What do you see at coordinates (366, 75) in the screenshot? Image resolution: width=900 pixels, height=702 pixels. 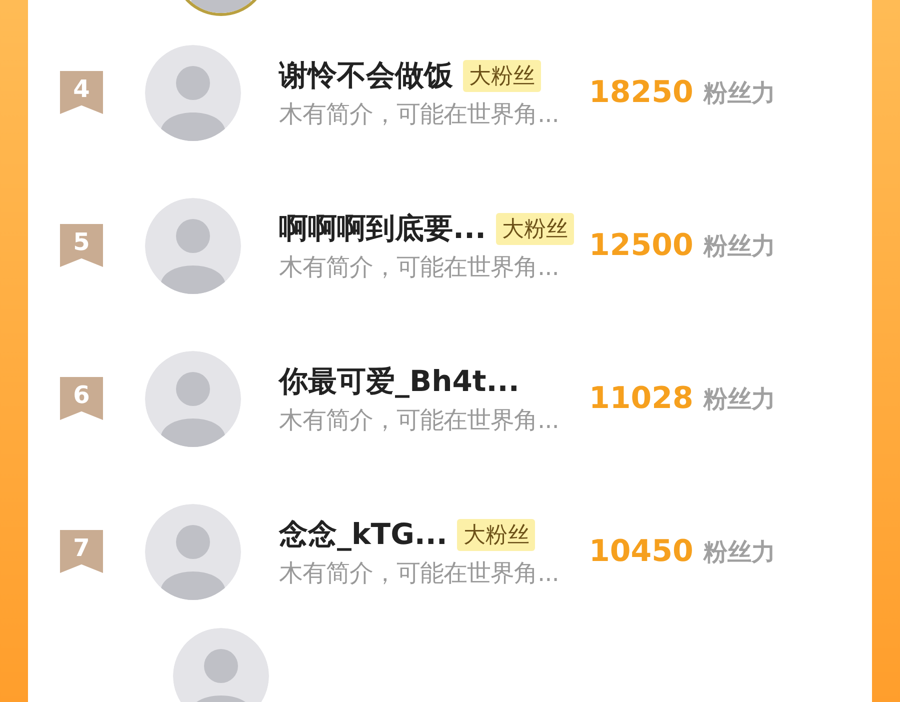 I see `user-name: 谢怜不会做饭` at bounding box center [366, 75].